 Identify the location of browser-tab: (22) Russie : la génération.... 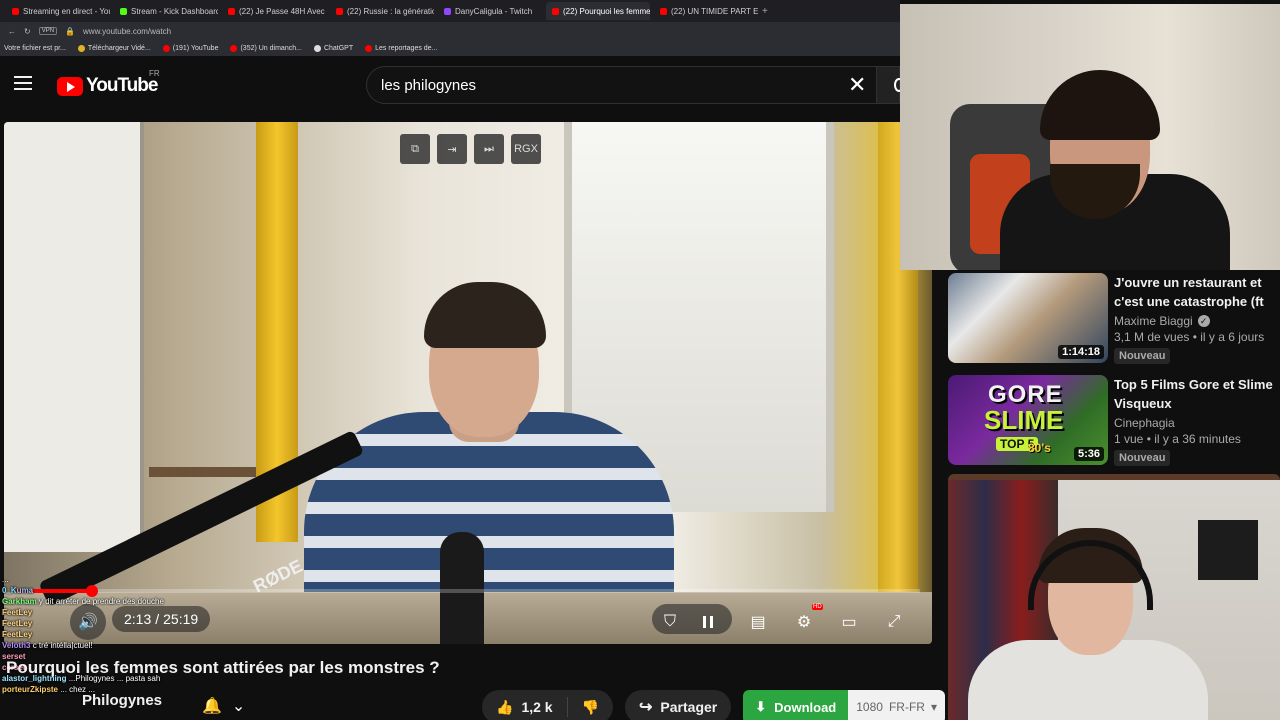
(382, 11).